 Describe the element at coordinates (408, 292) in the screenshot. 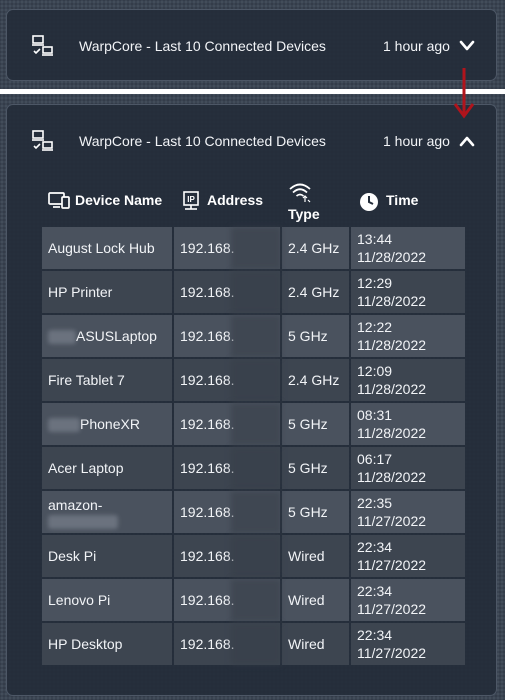

I see `time-cell: 12:29 11/28/2022` at that location.